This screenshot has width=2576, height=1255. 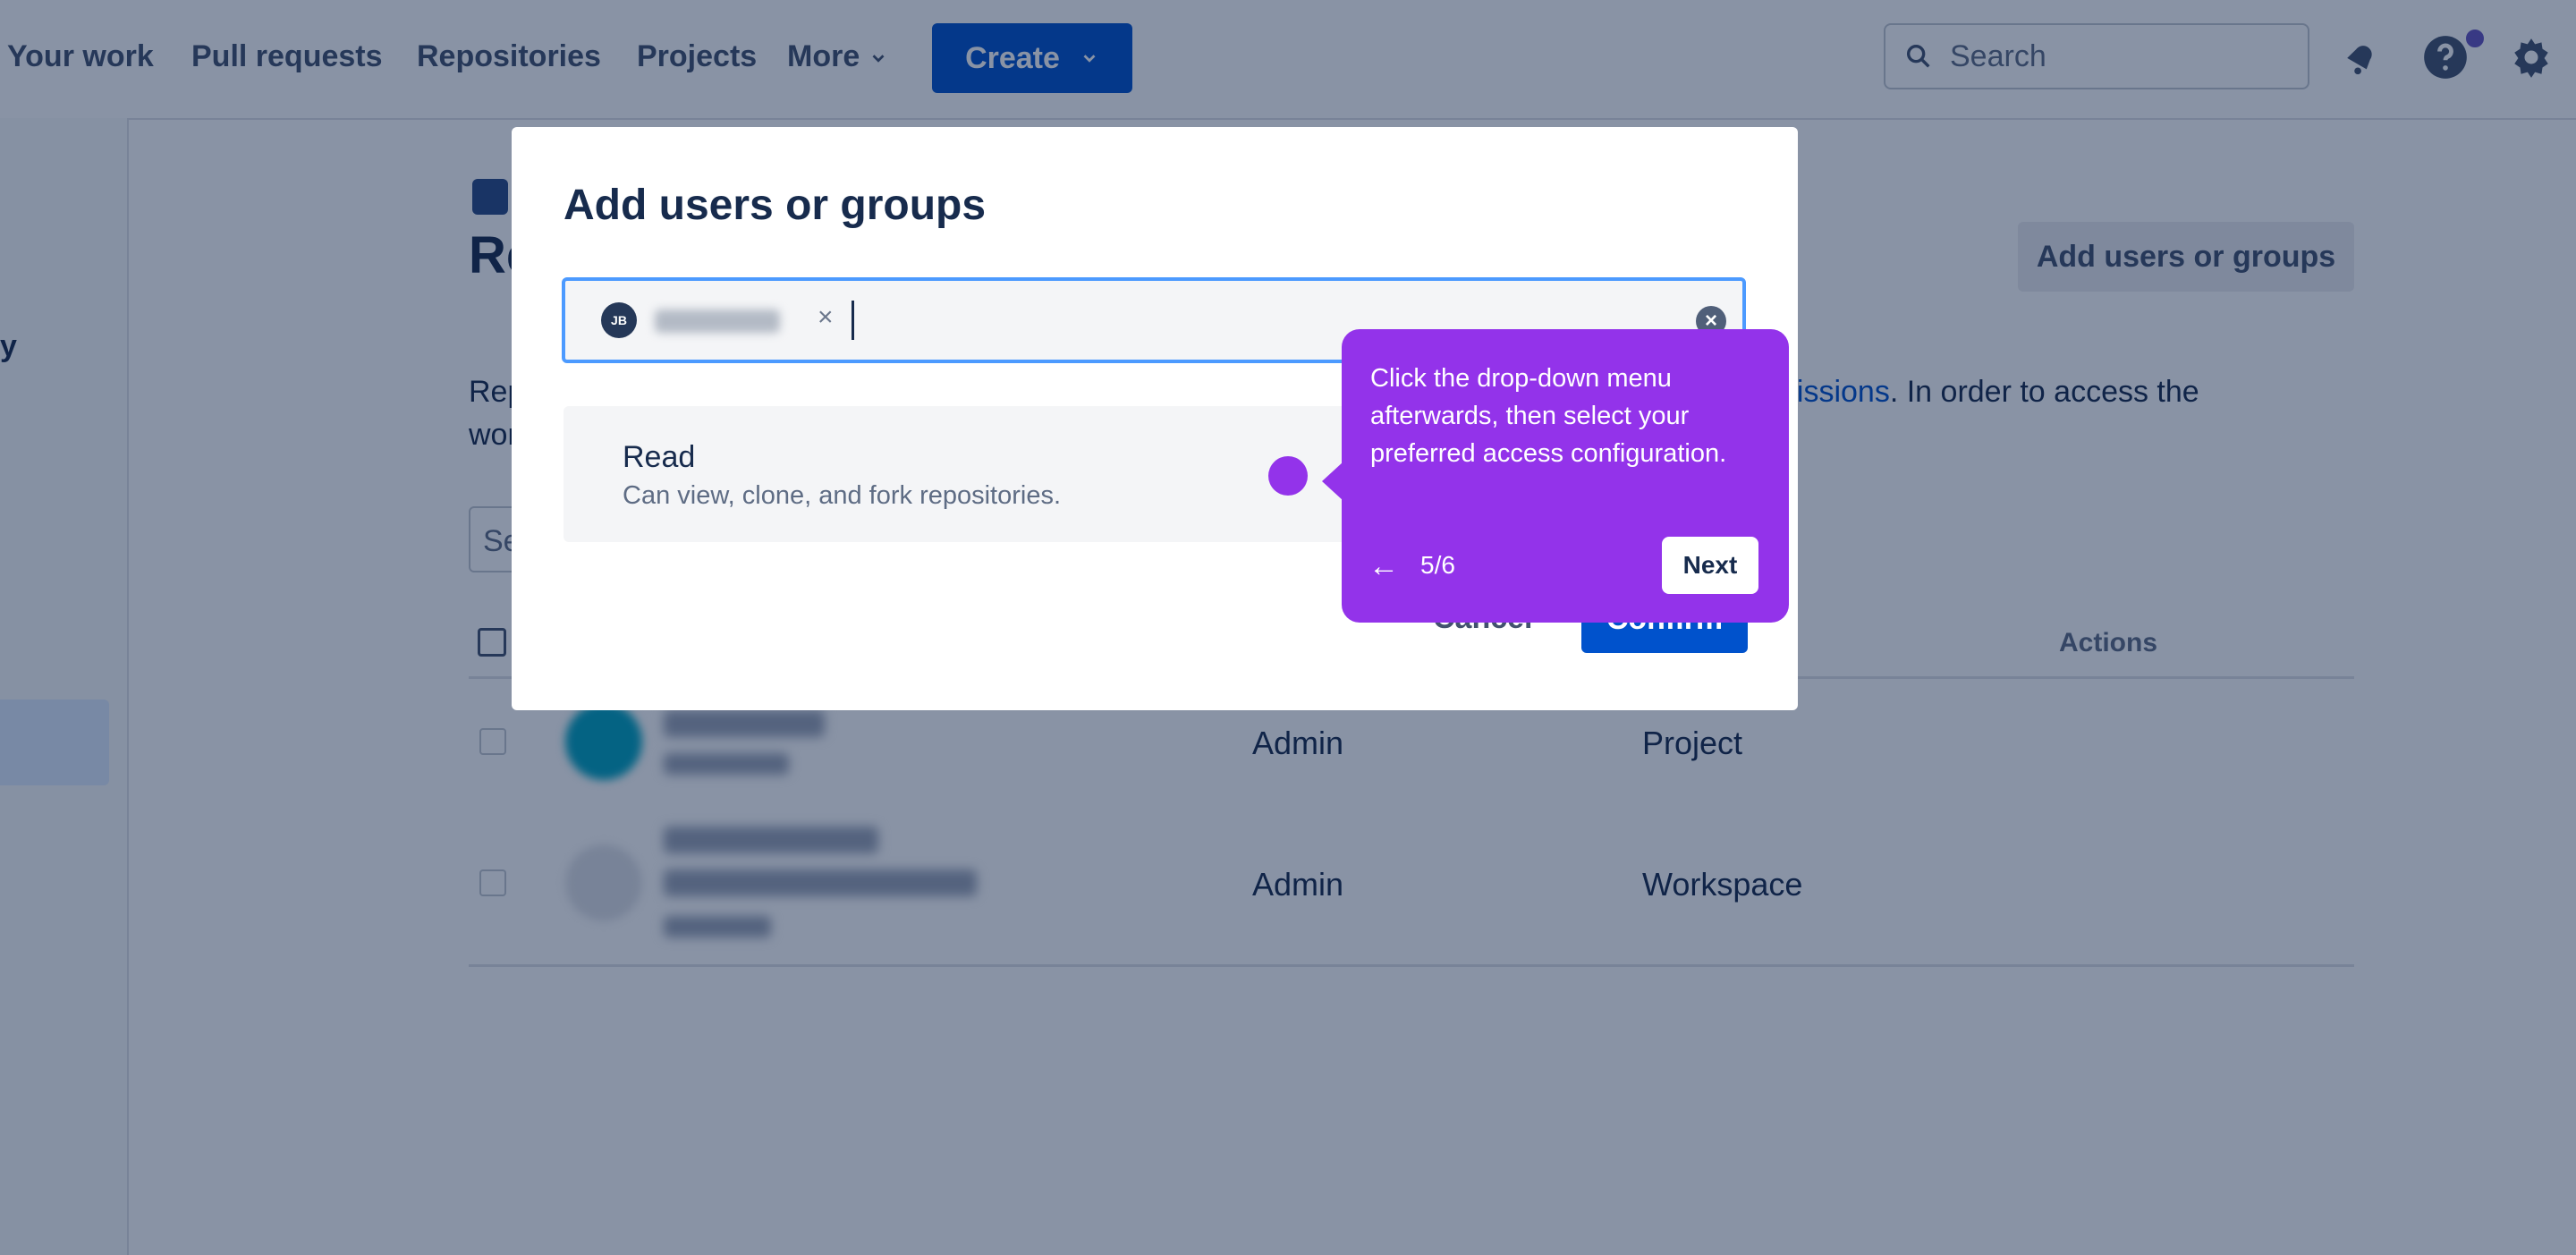 What do you see at coordinates (619, 320) in the screenshot?
I see `avatar: JB` at bounding box center [619, 320].